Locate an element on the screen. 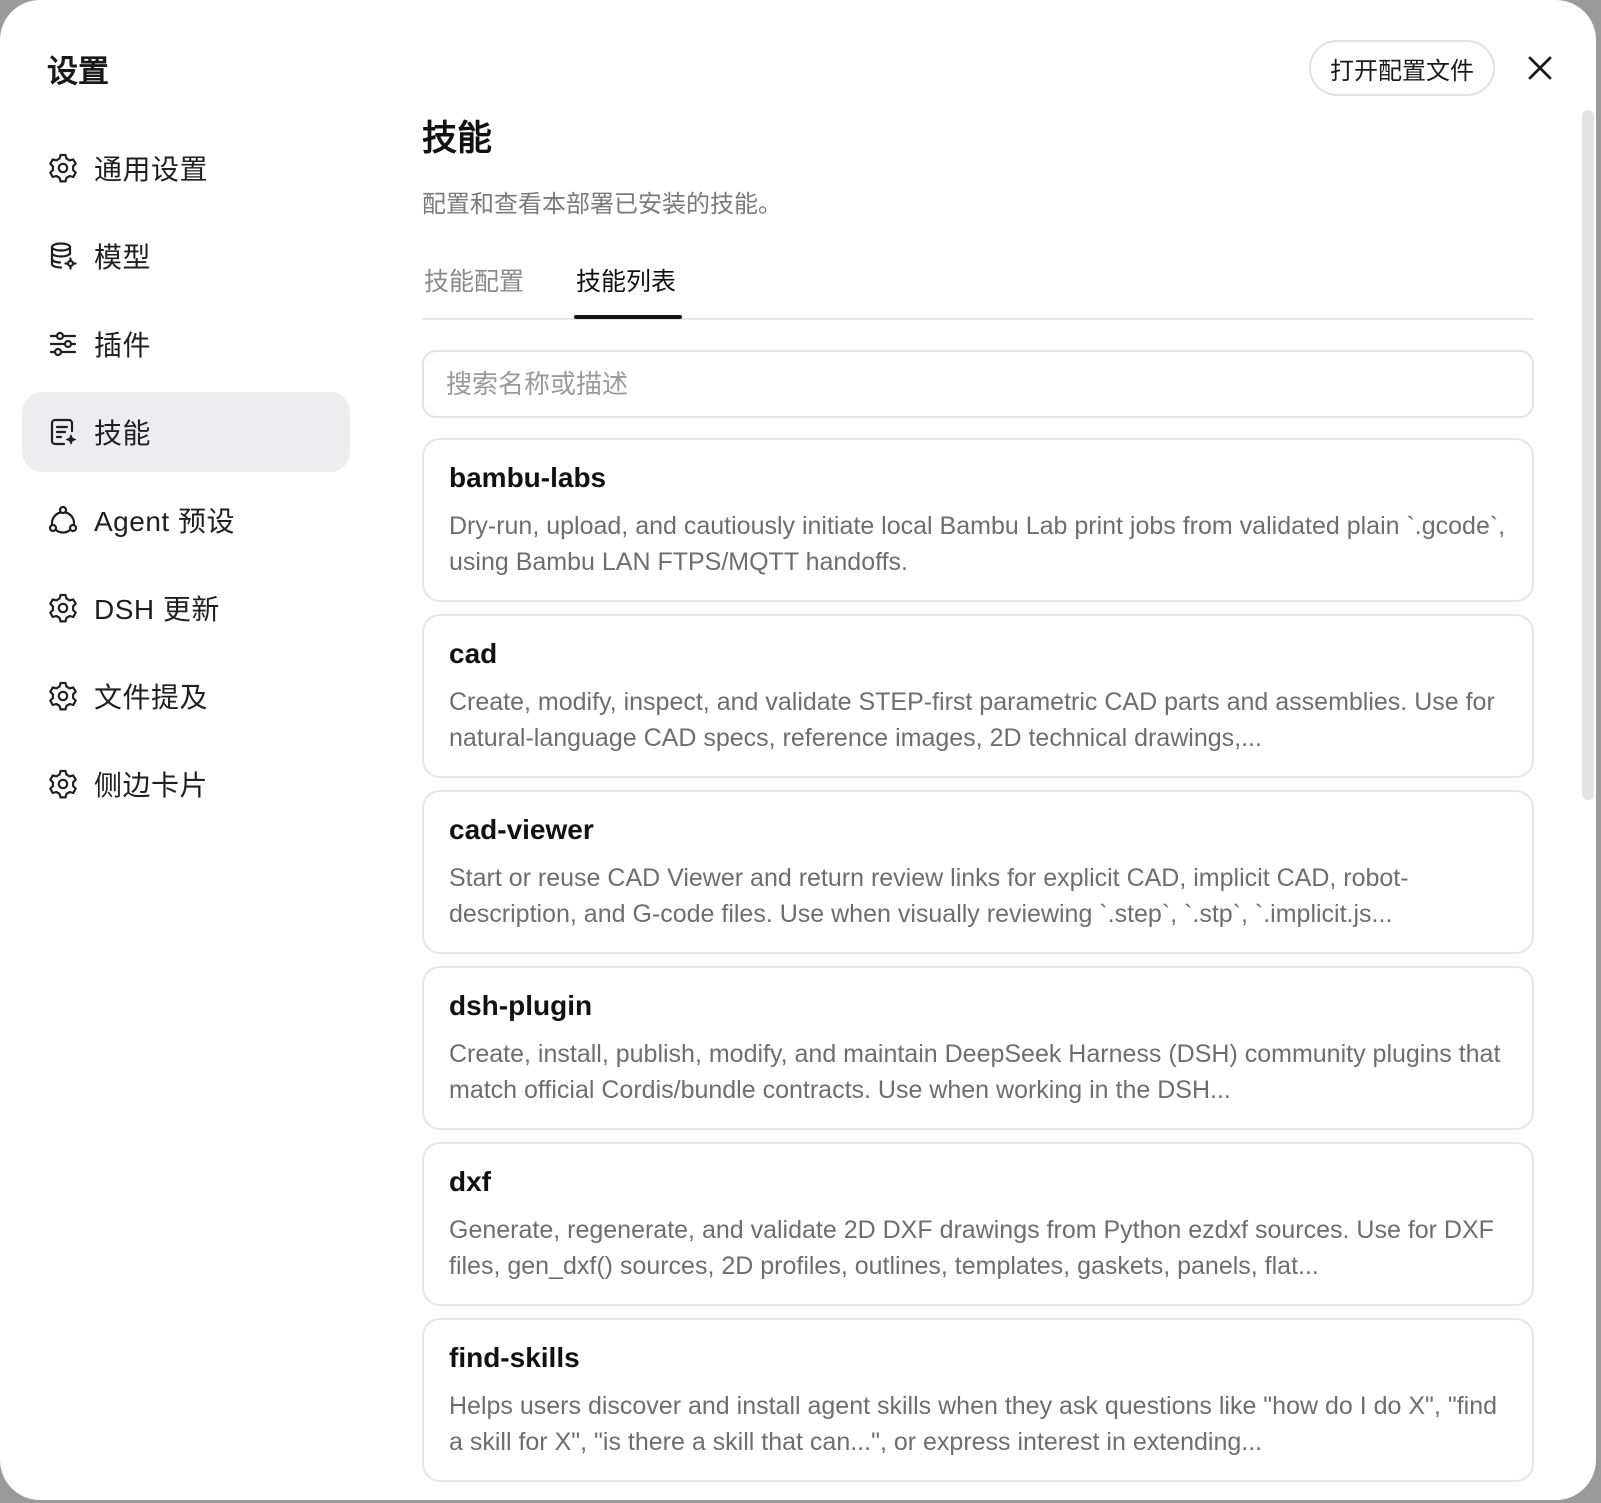 The width and height of the screenshot is (1601, 1503). sidebar-item-label: 文件提及 is located at coordinates (151, 697).